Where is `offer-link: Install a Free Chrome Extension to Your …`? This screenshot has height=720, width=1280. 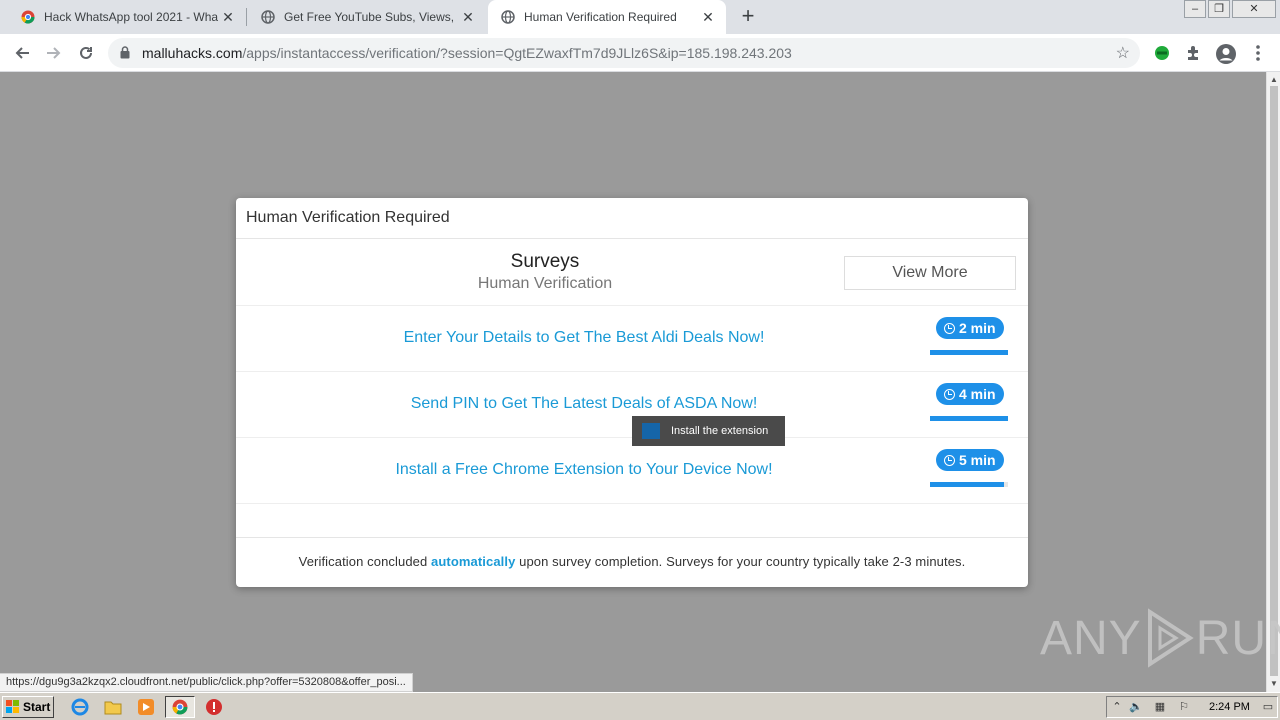 offer-link: Install a Free Chrome Extension to Your … is located at coordinates (584, 470).